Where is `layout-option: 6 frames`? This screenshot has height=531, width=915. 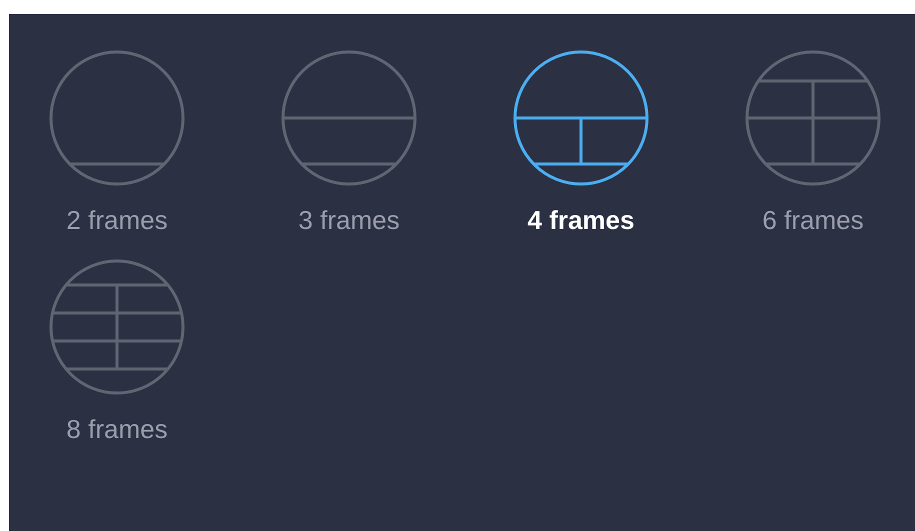
layout-option: 6 frames is located at coordinates (810, 142).